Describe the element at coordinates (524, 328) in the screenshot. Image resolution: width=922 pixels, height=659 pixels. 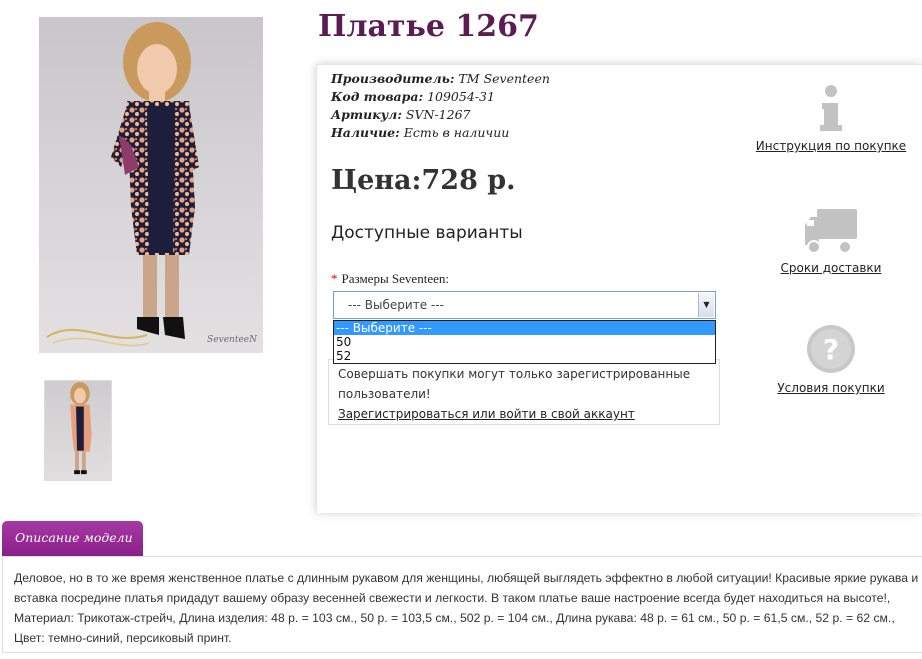
I see `size-option: --- Выберите ---` at that location.